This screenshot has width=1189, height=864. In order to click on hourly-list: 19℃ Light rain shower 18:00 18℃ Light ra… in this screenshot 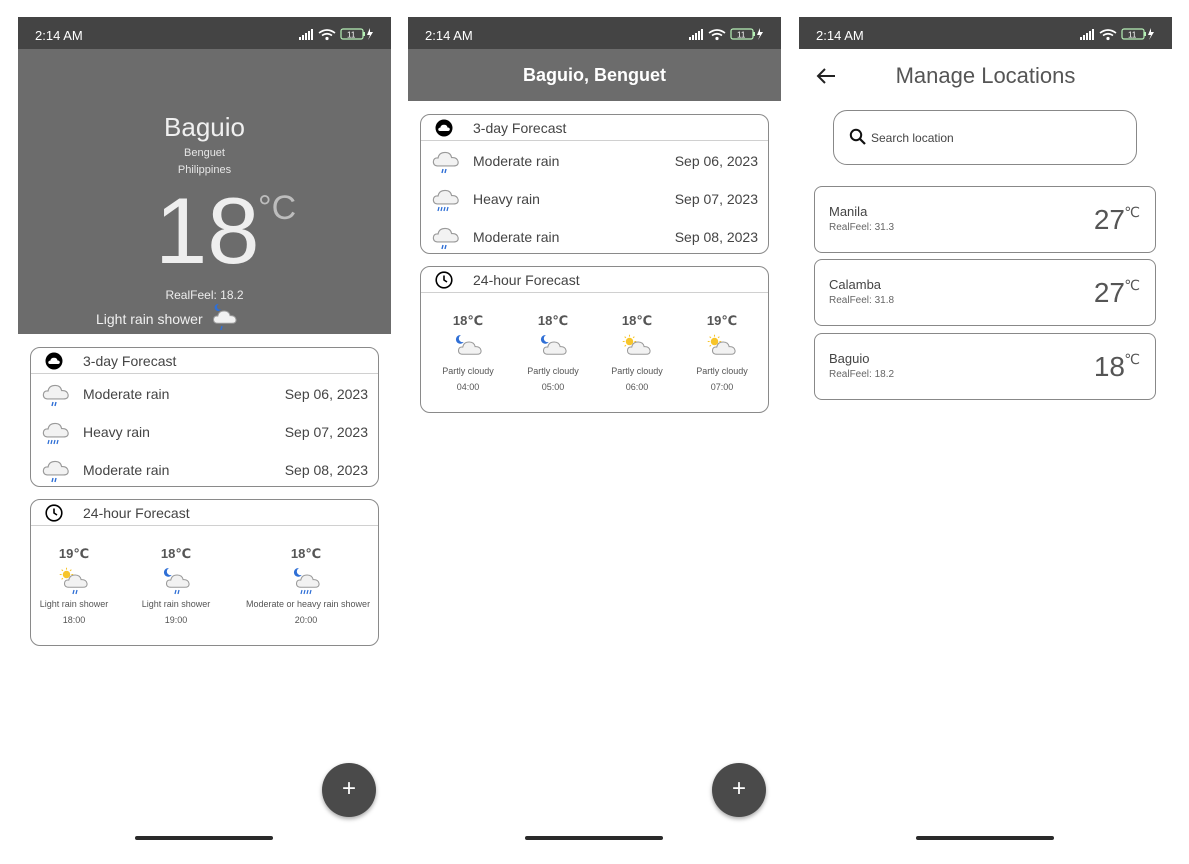, I will do `click(204, 586)`.